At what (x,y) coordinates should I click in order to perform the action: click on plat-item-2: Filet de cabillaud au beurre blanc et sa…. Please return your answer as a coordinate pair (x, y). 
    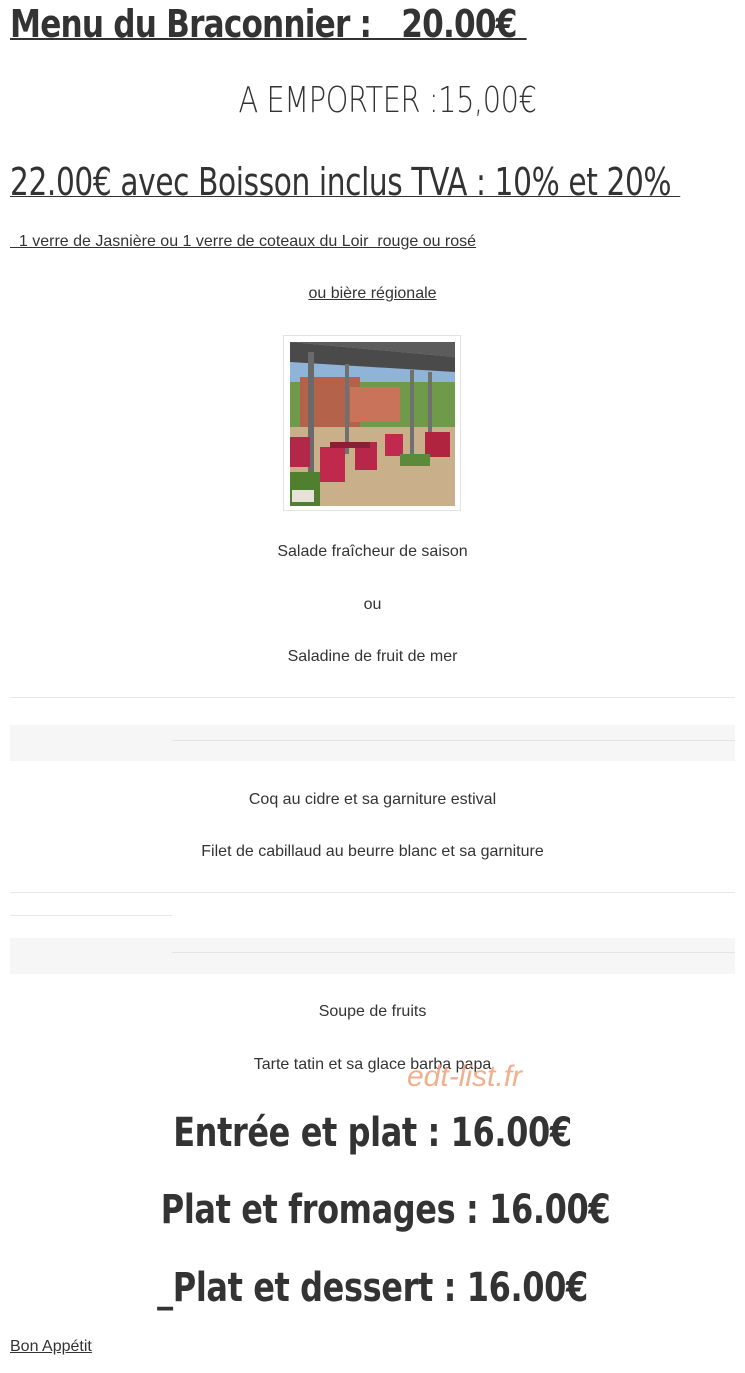
    Looking at the image, I should click on (372, 851).